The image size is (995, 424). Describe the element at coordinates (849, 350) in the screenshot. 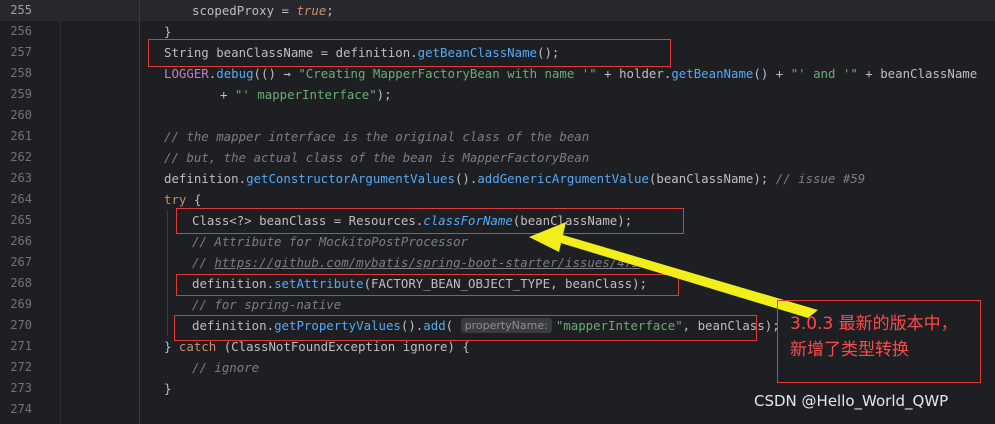

I see `annotation-line-2: 新增了类型转换` at that location.